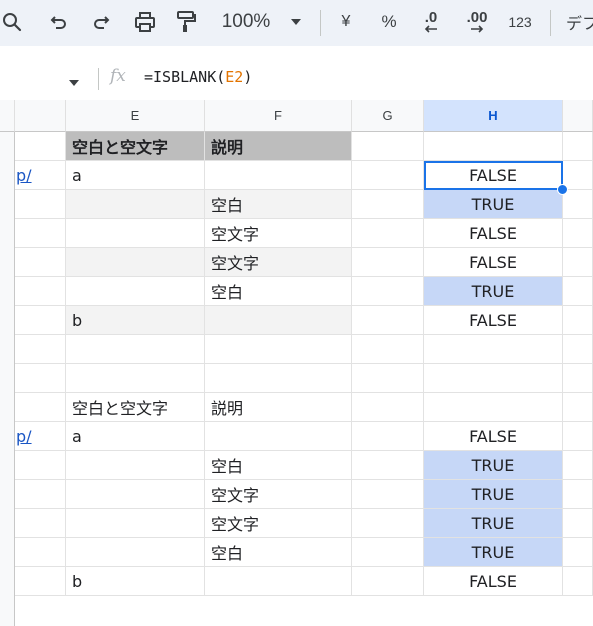  Describe the element at coordinates (278, 233) in the screenshot. I see `cell-f-row-5: 空文字` at that location.